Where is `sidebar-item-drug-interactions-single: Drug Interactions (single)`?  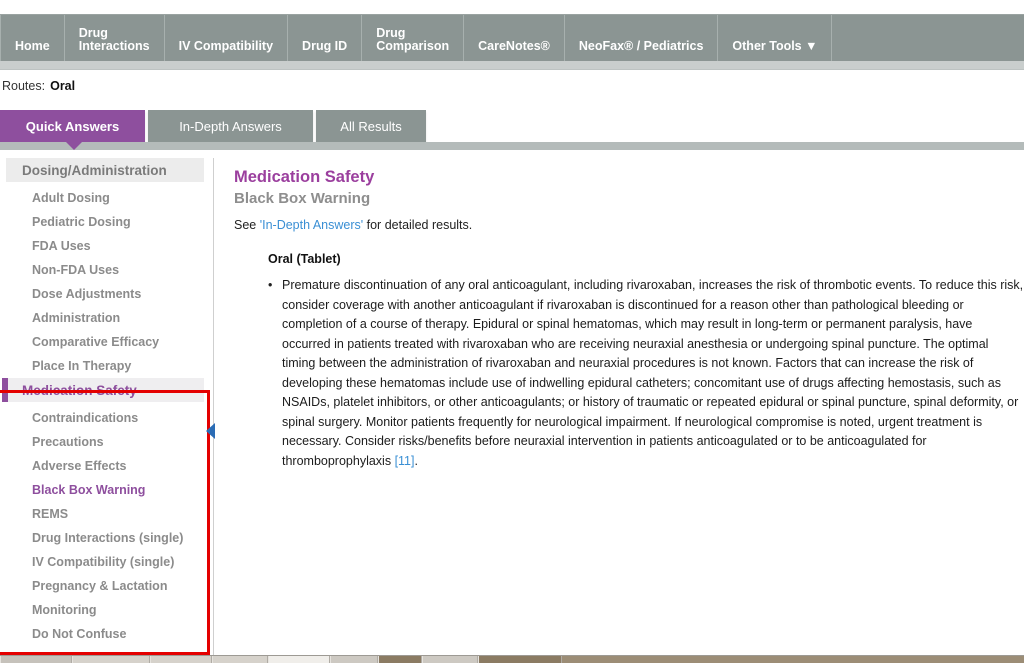 sidebar-item-drug-interactions-single: Drug Interactions (single) is located at coordinates (104, 538).